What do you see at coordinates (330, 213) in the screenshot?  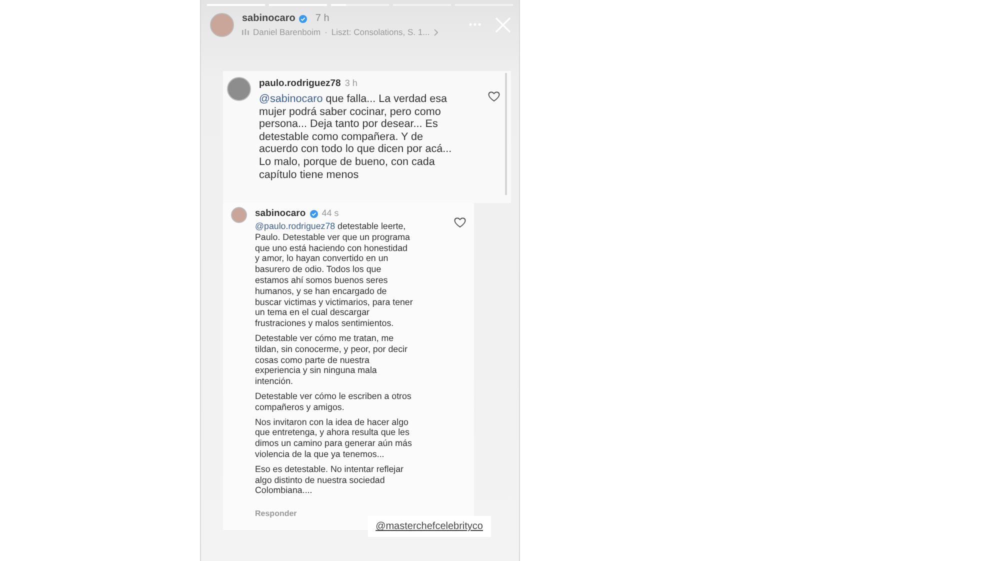 I see `comment-time: 44 s` at bounding box center [330, 213].